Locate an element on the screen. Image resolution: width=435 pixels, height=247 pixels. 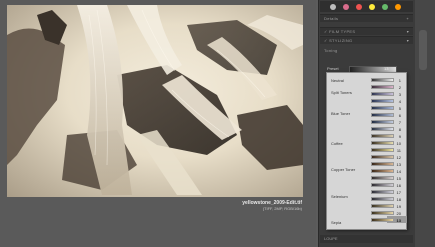
expand-icon: + is located at coordinates (407, 19).